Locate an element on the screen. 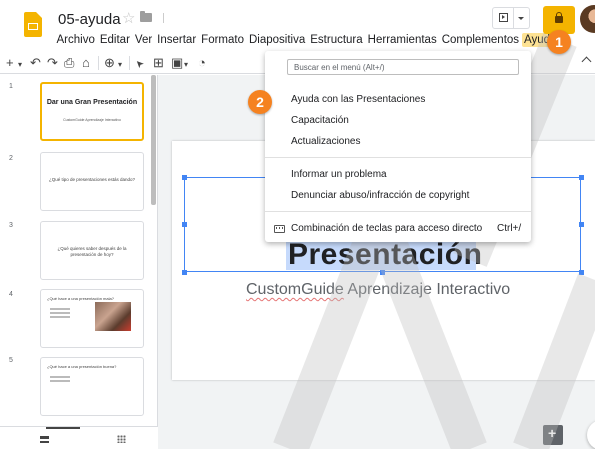  lock-icon is located at coordinates (559, 17).